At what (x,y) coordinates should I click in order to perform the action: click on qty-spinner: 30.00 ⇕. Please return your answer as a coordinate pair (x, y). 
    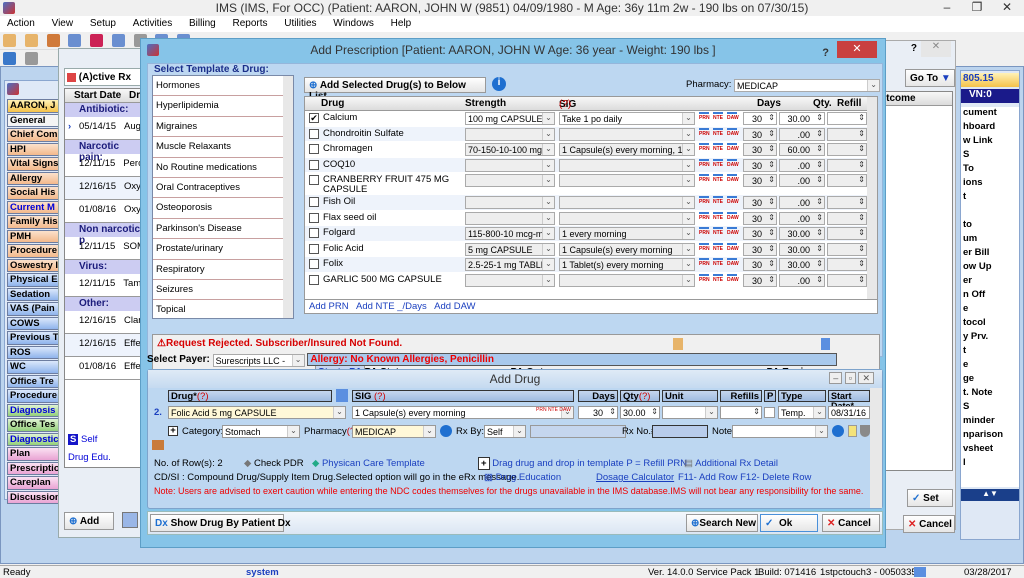
    Looking at the image, I should click on (802, 249).